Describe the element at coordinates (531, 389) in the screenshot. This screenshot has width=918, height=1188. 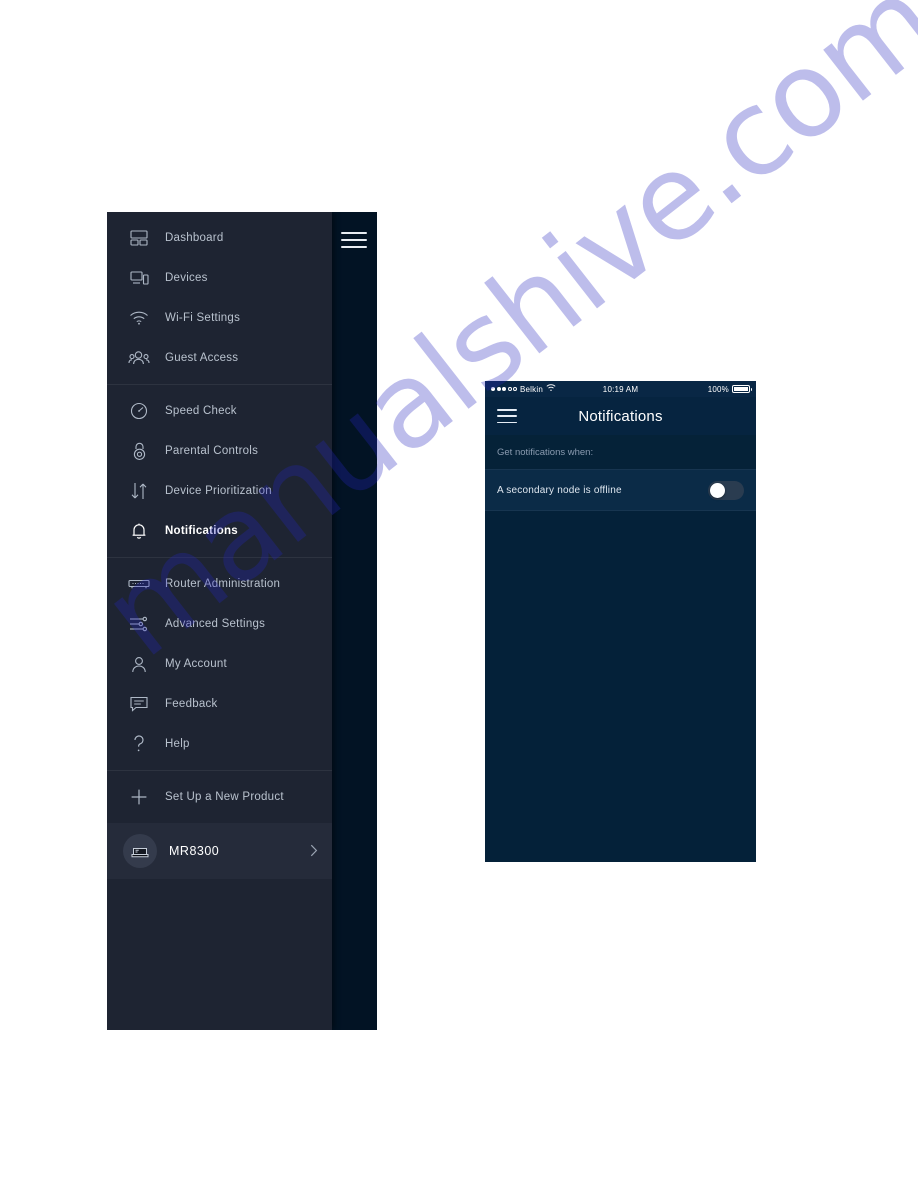
I see `carrier-label: Belkin` at that location.